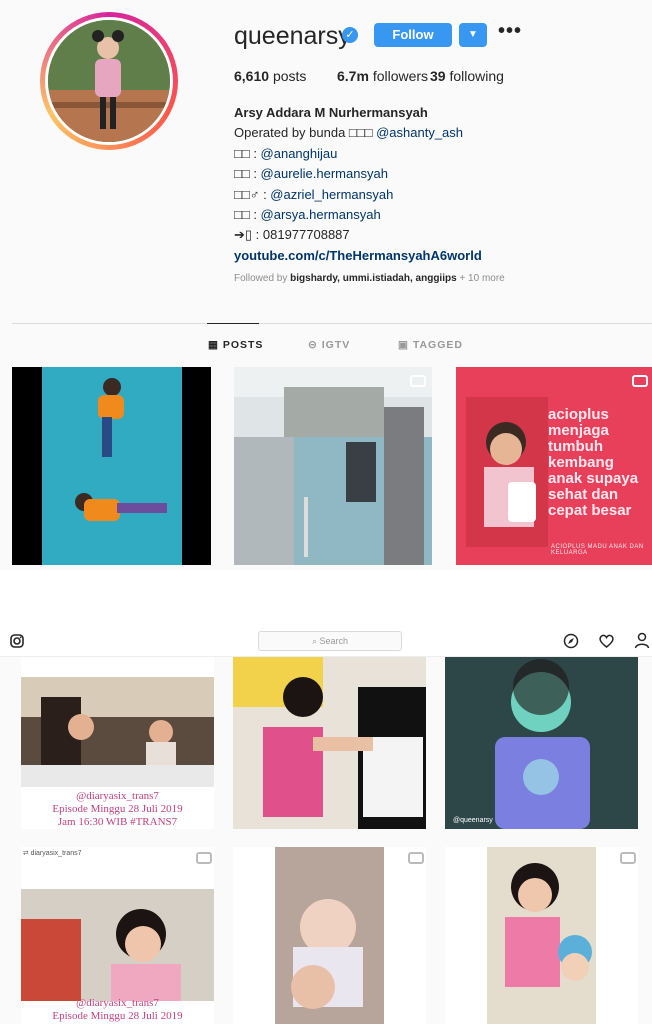  I want to click on search-input: ⌕ Search, so click(330, 641).